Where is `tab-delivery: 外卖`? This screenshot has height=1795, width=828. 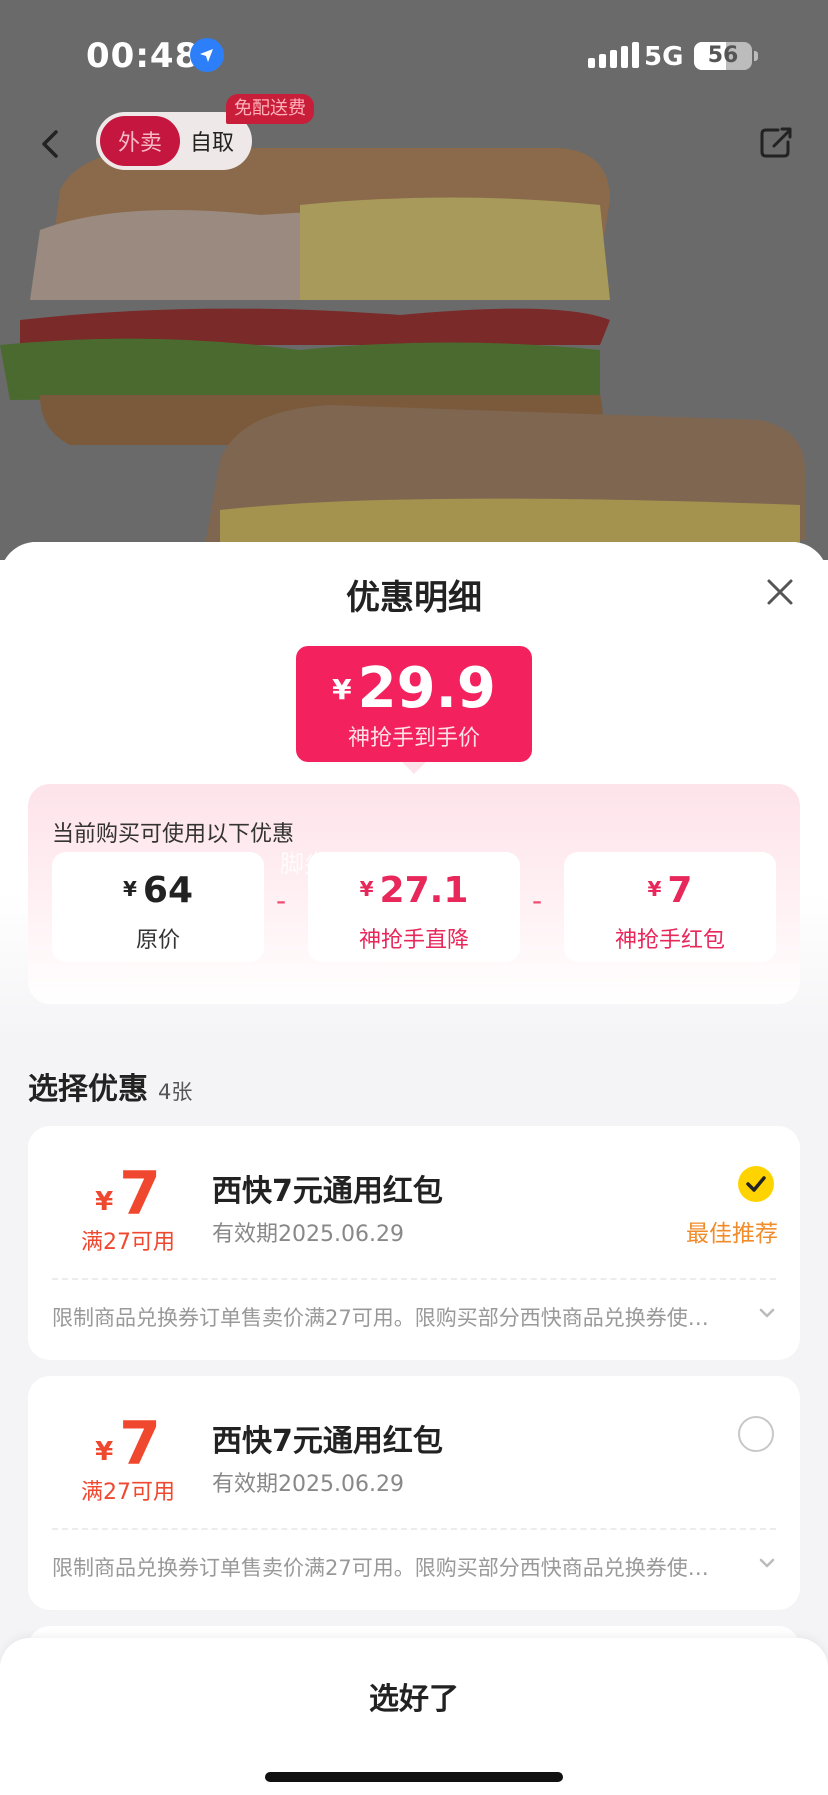 tab-delivery: 外卖 is located at coordinates (140, 141).